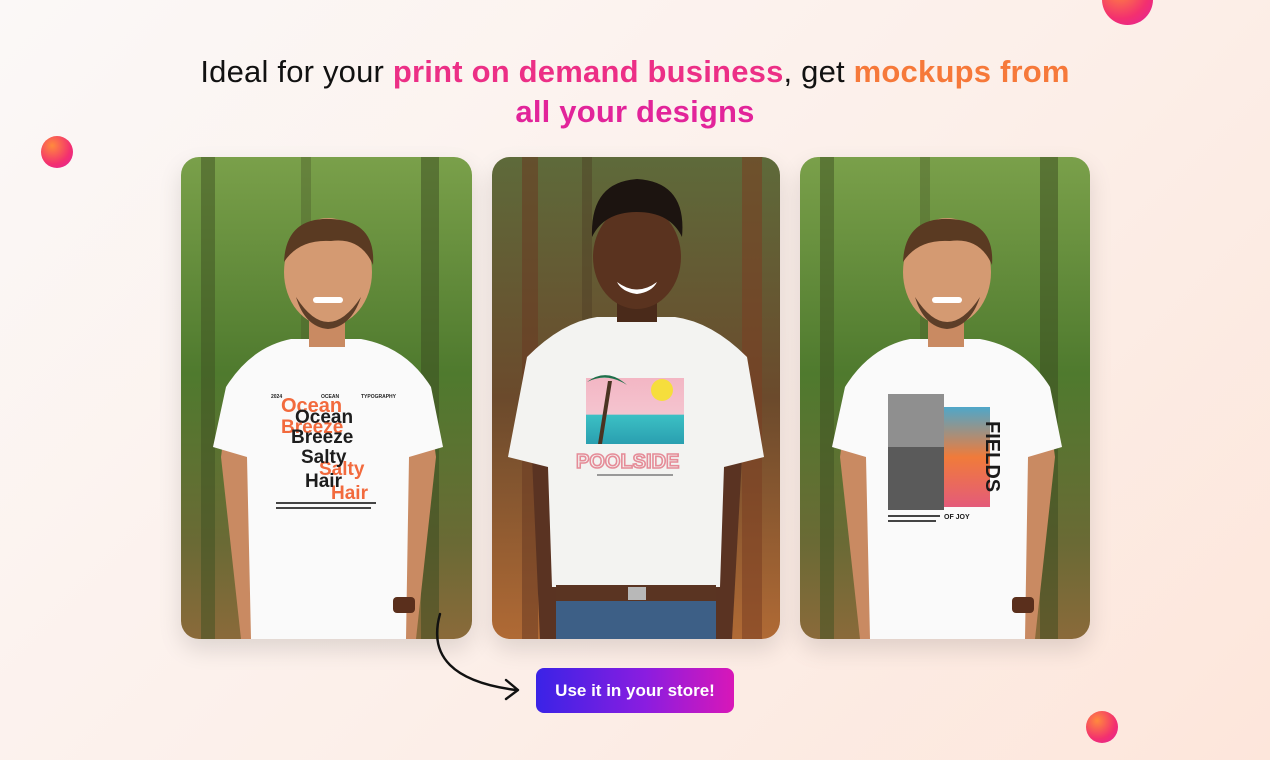 This screenshot has width=1270, height=760. I want to click on headline-text-2: , get, so click(818, 71).